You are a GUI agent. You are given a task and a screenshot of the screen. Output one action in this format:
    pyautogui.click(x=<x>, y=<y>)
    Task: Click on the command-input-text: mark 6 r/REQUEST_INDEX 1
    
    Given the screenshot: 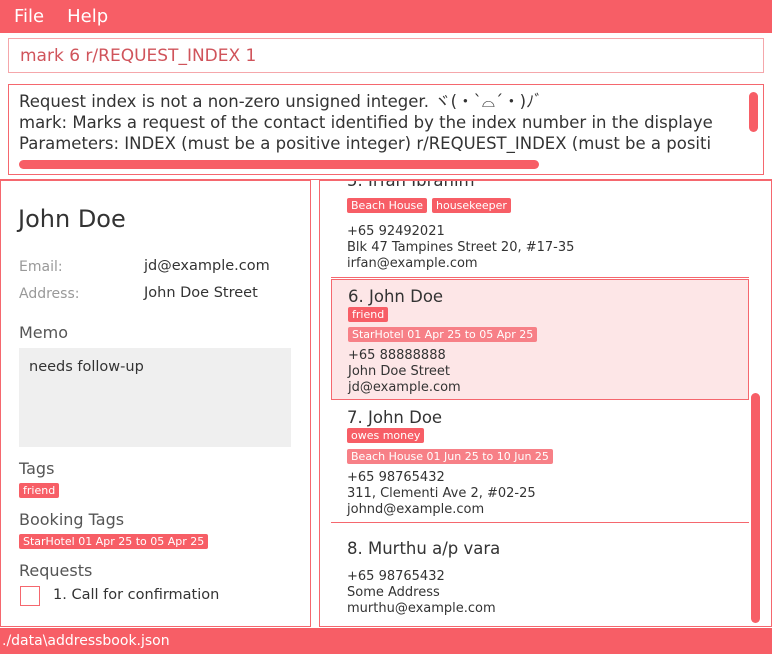 What is the action you would take?
    pyautogui.click(x=132, y=56)
    